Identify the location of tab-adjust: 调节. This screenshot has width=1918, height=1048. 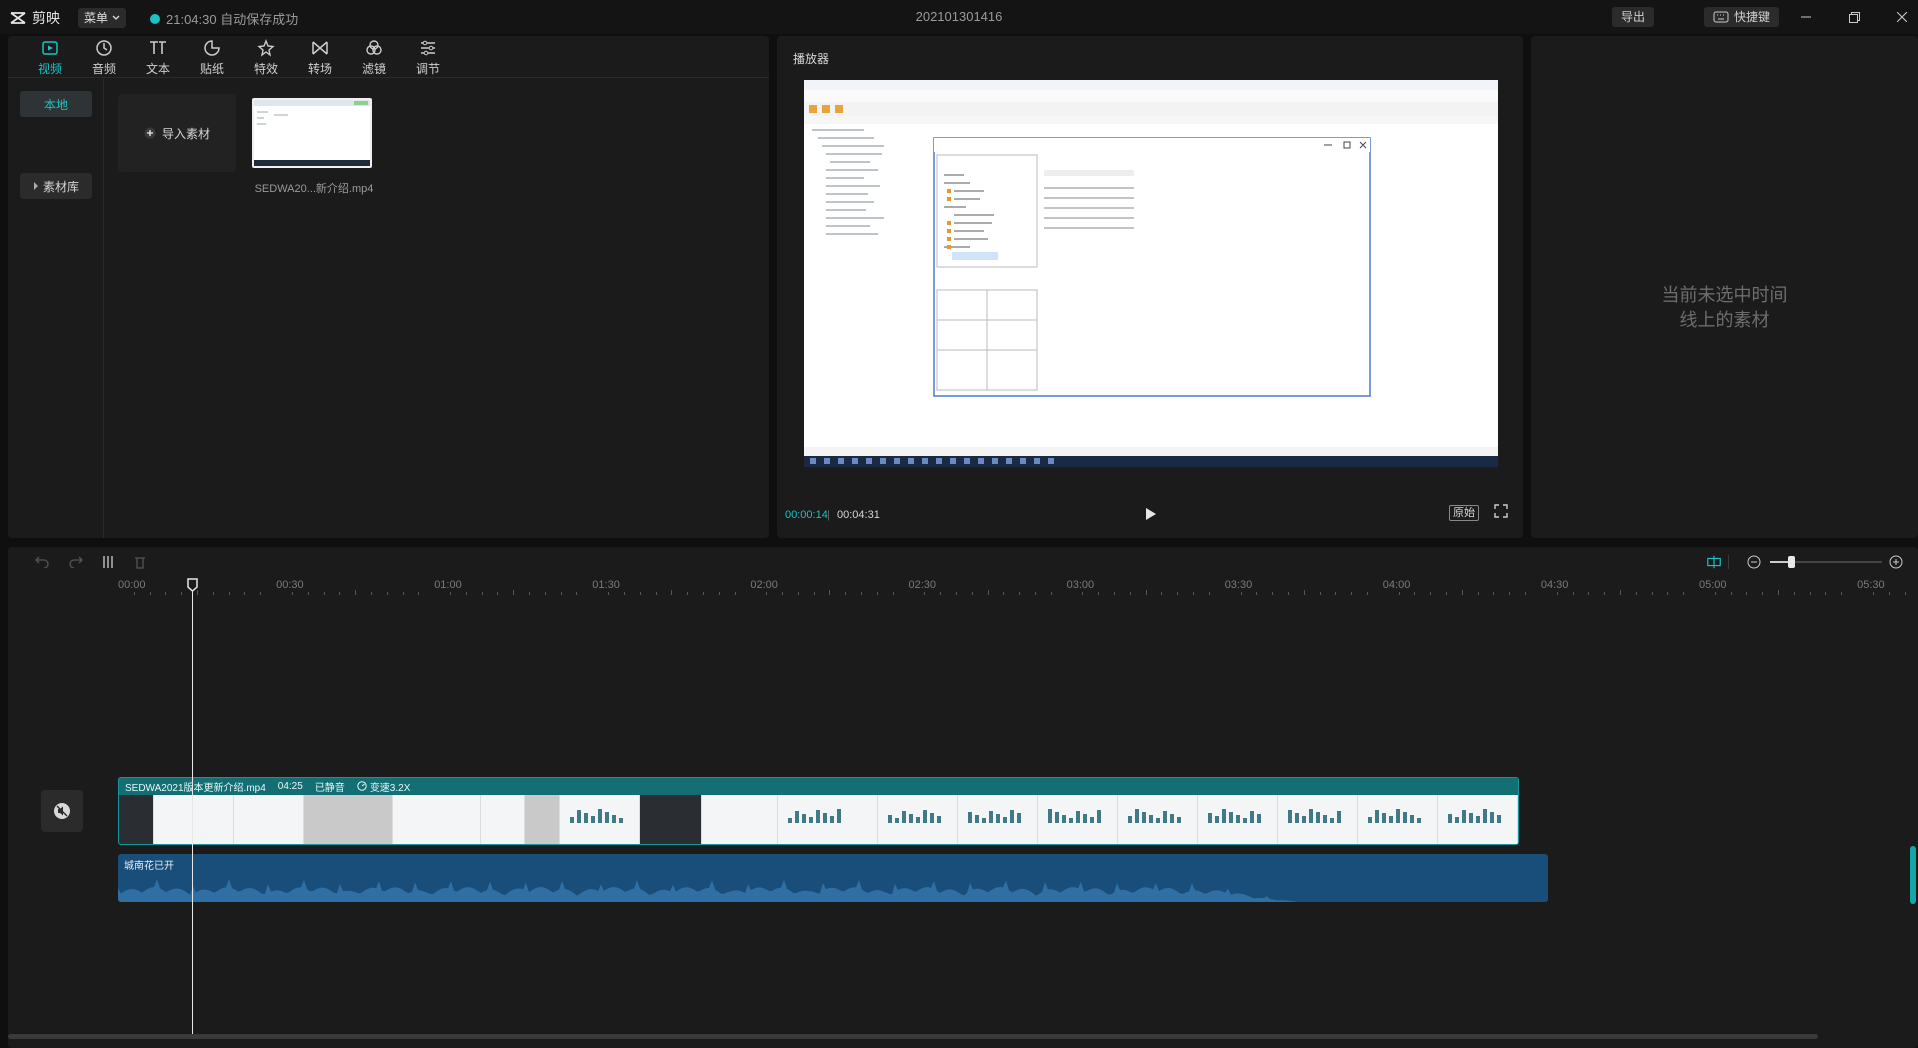
(428, 58).